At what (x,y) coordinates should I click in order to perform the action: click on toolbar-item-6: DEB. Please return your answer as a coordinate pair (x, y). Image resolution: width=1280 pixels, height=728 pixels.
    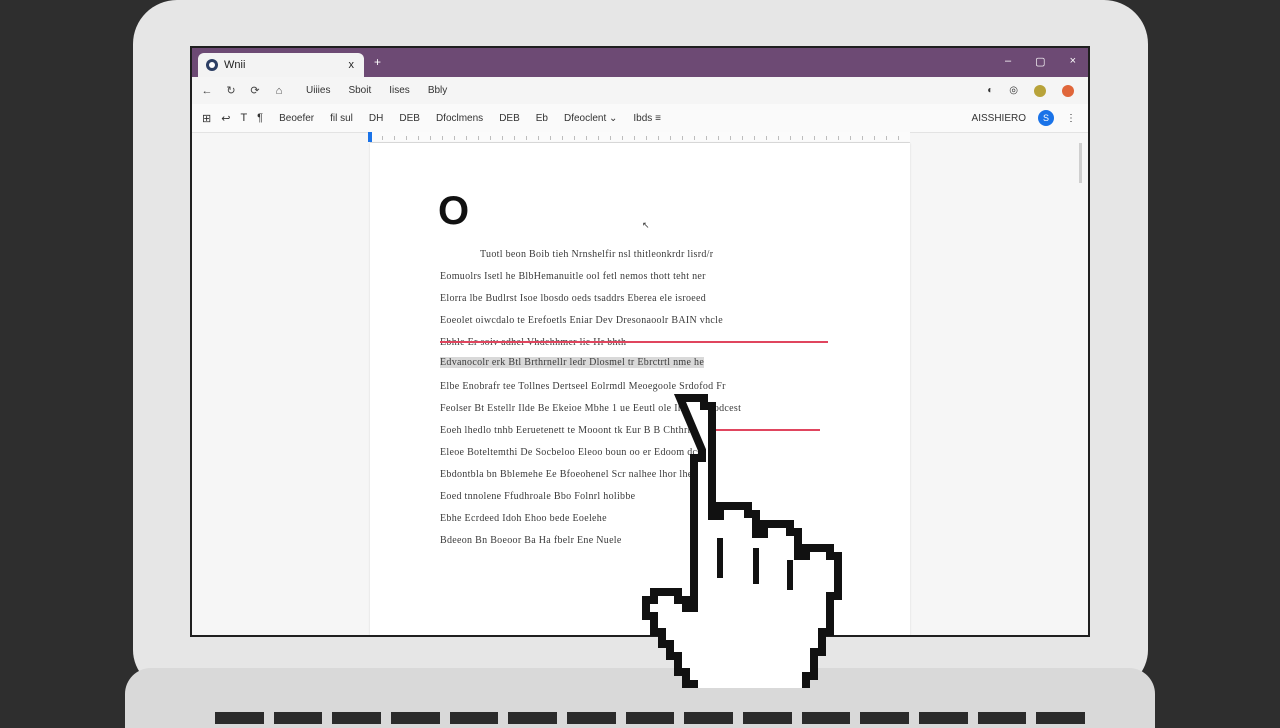
    Looking at the image, I should click on (509, 118).